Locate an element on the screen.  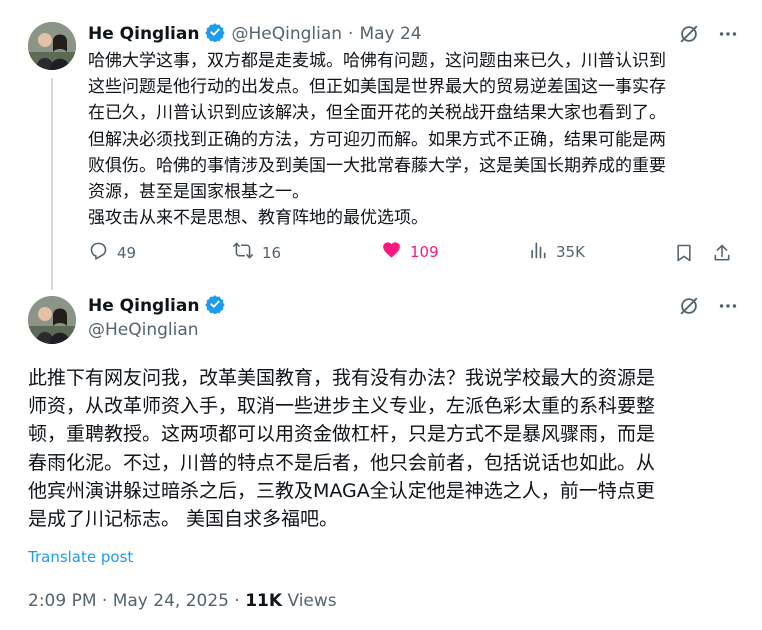
tweet-text-line: 此推下有网友问我，改革美国教育，我有没有办法？我说学校最大的资源是 is located at coordinates (342, 378).